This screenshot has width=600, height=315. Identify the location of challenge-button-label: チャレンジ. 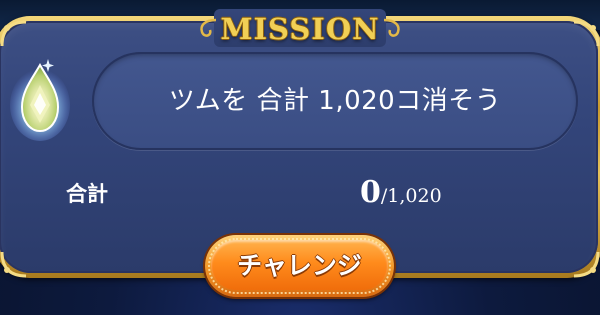
(299, 265).